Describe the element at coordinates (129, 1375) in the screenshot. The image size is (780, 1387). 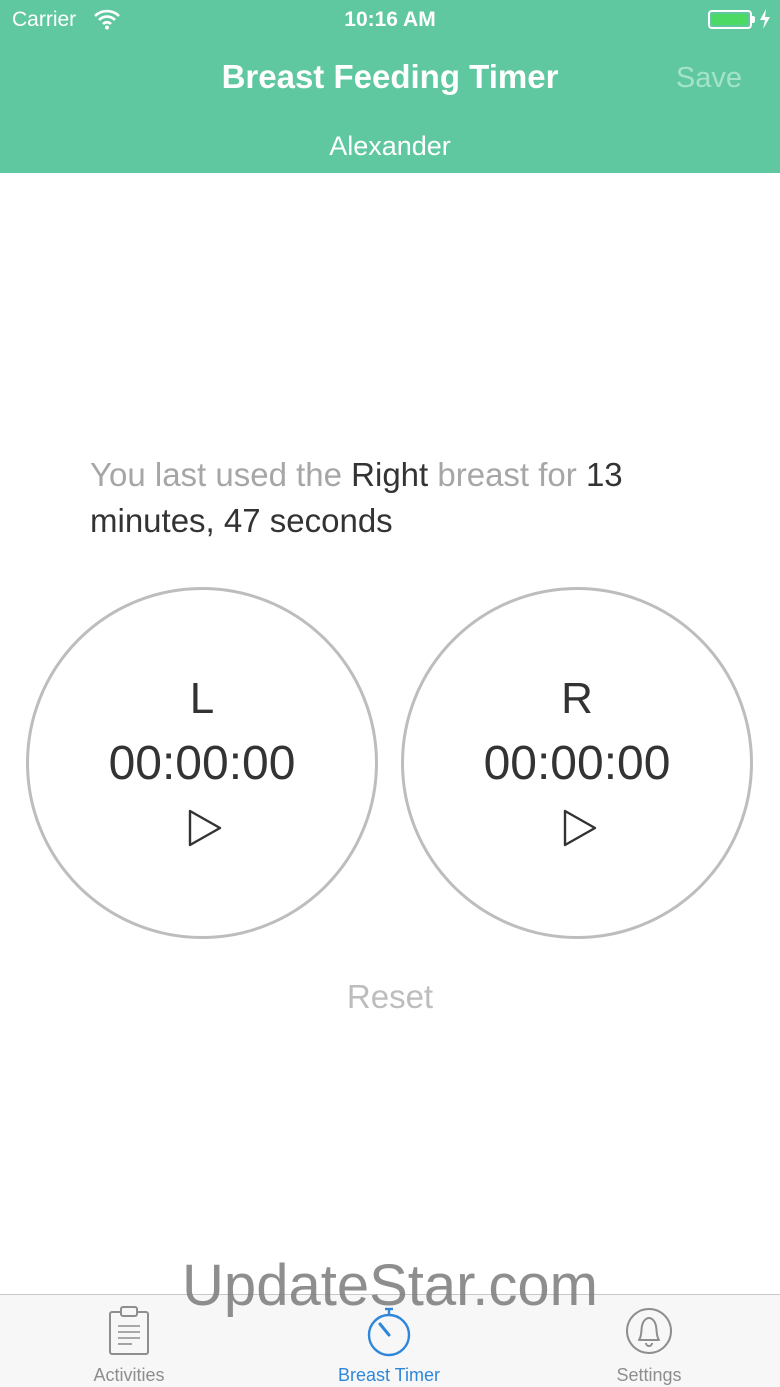
I see `tab-label: Activities` at that location.